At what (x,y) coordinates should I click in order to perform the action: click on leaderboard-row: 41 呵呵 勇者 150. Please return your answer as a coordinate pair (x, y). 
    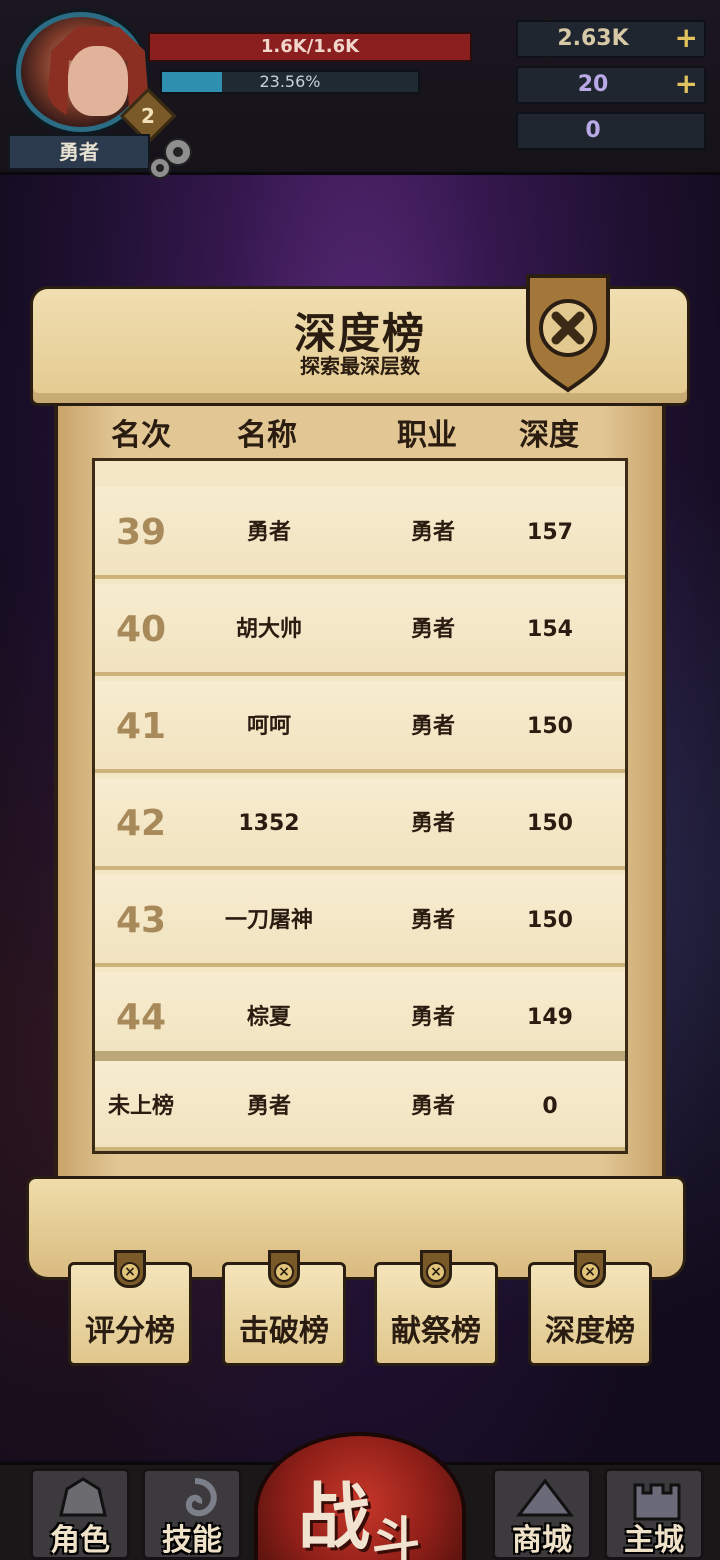
    Looking at the image, I should click on (360, 727).